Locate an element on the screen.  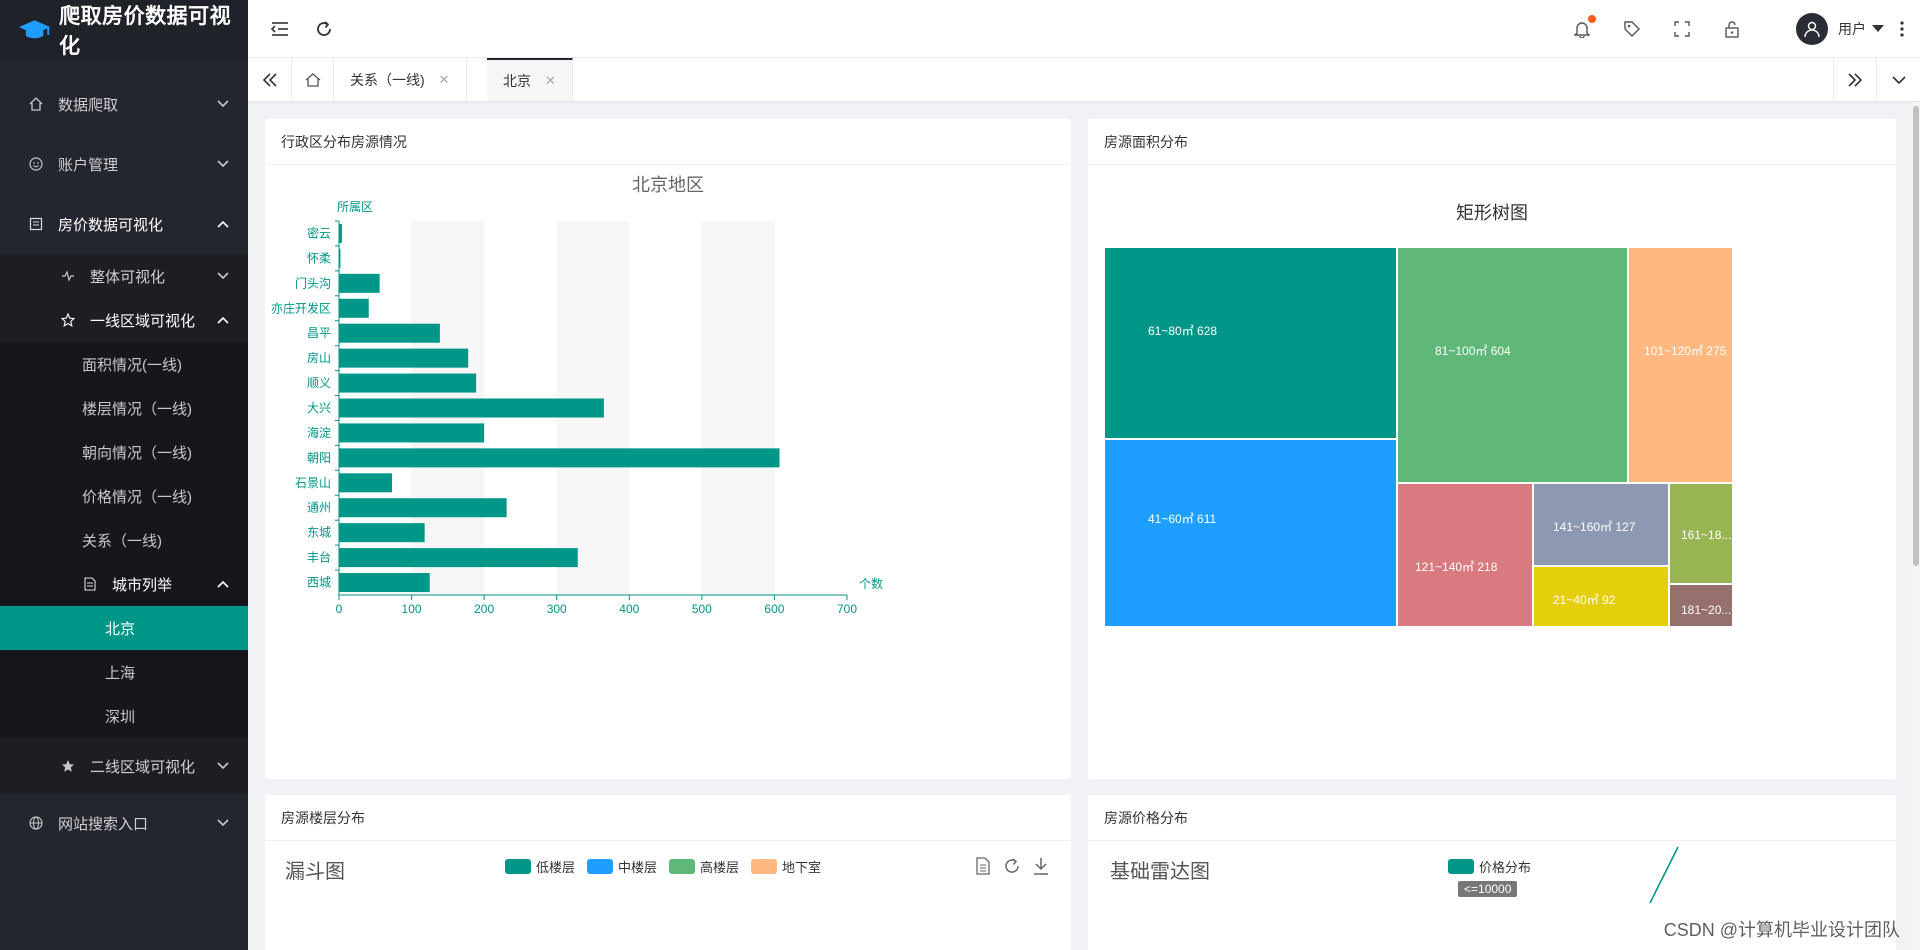
scrollbar-thumb is located at coordinates (1916, 336).